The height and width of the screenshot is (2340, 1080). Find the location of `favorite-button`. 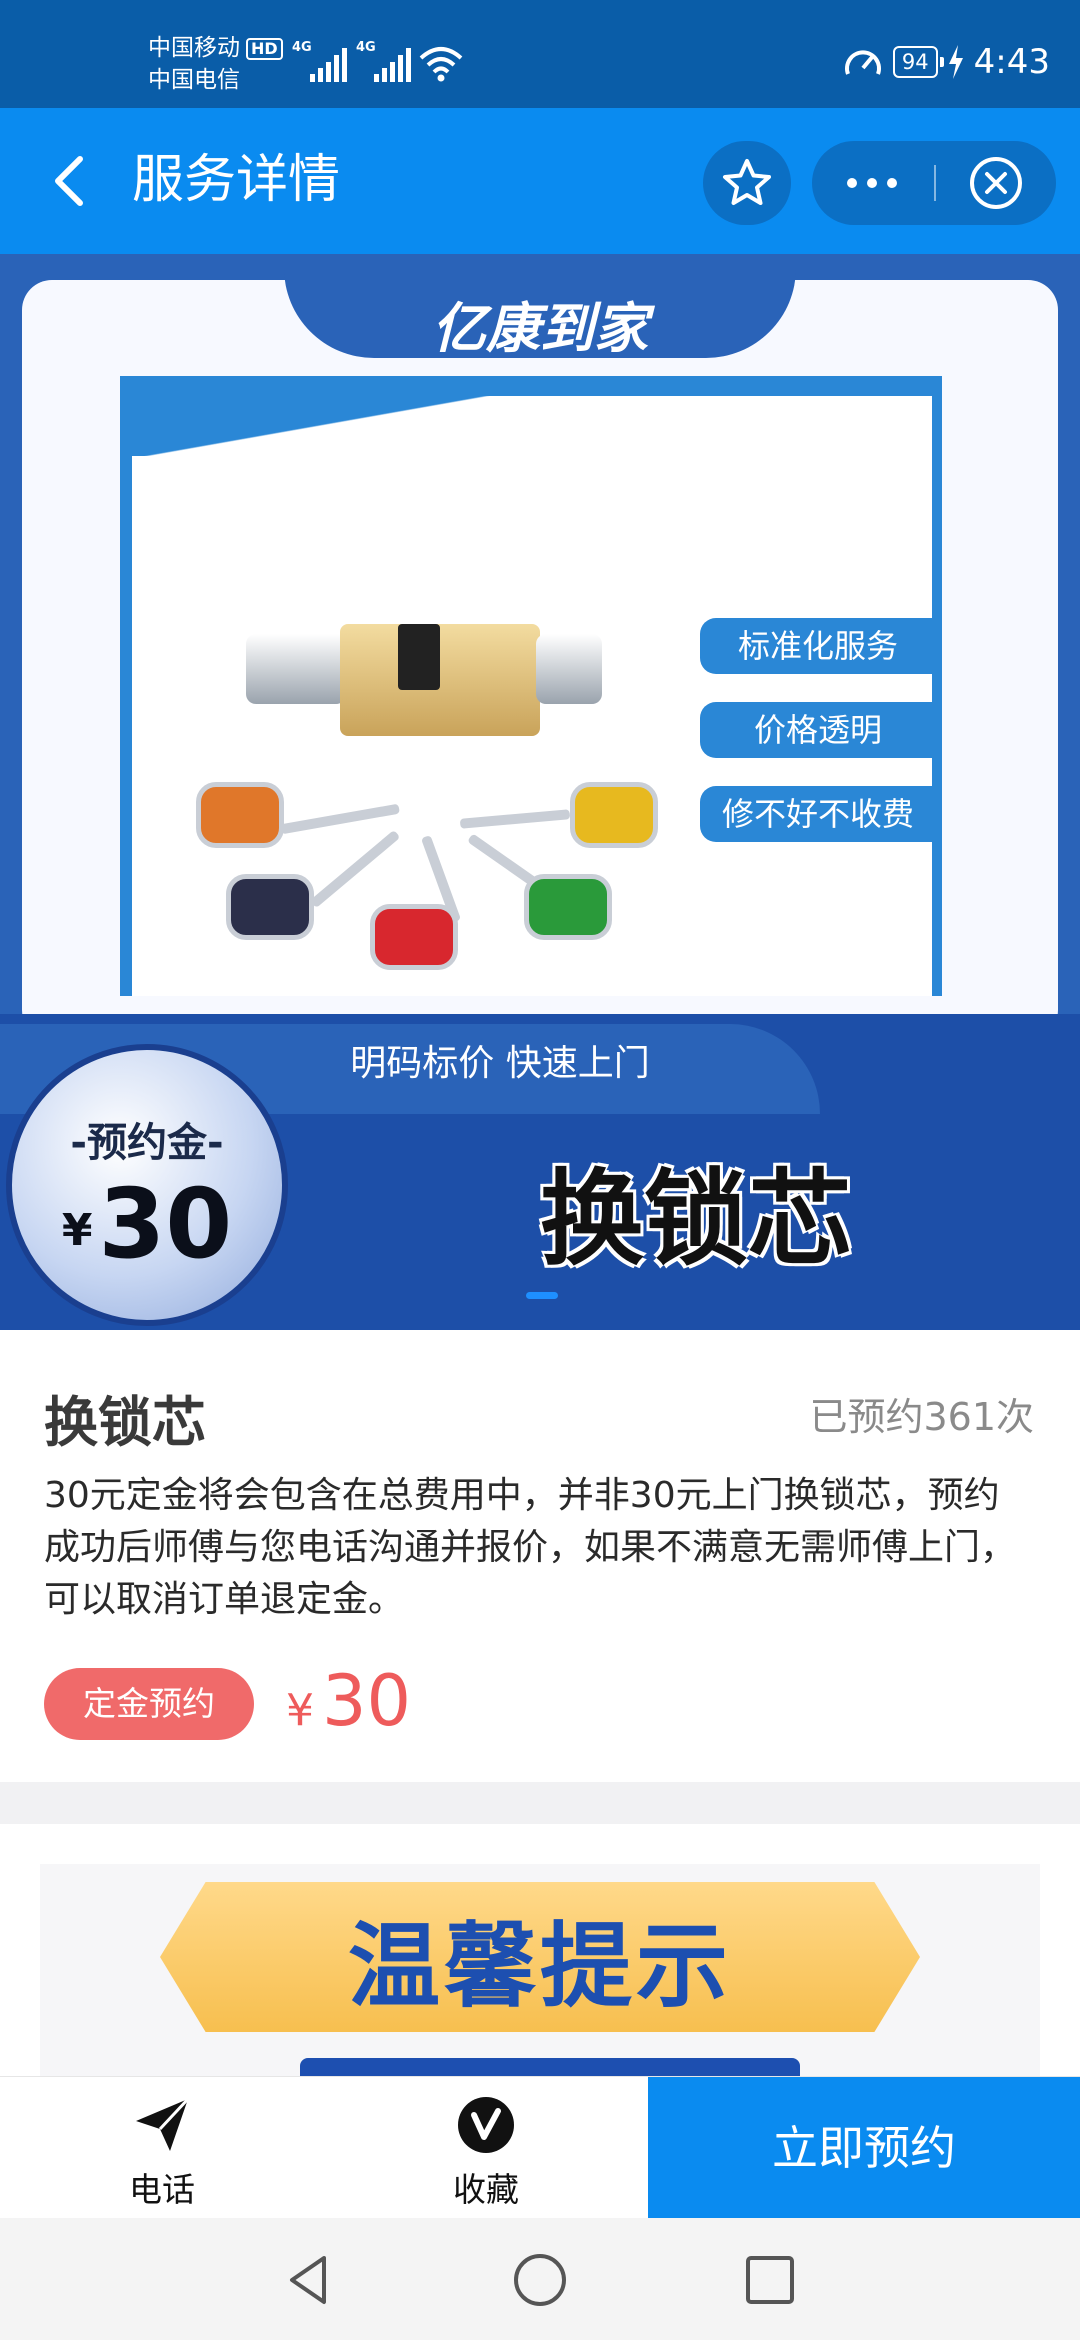

favorite-button is located at coordinates (747, 183).